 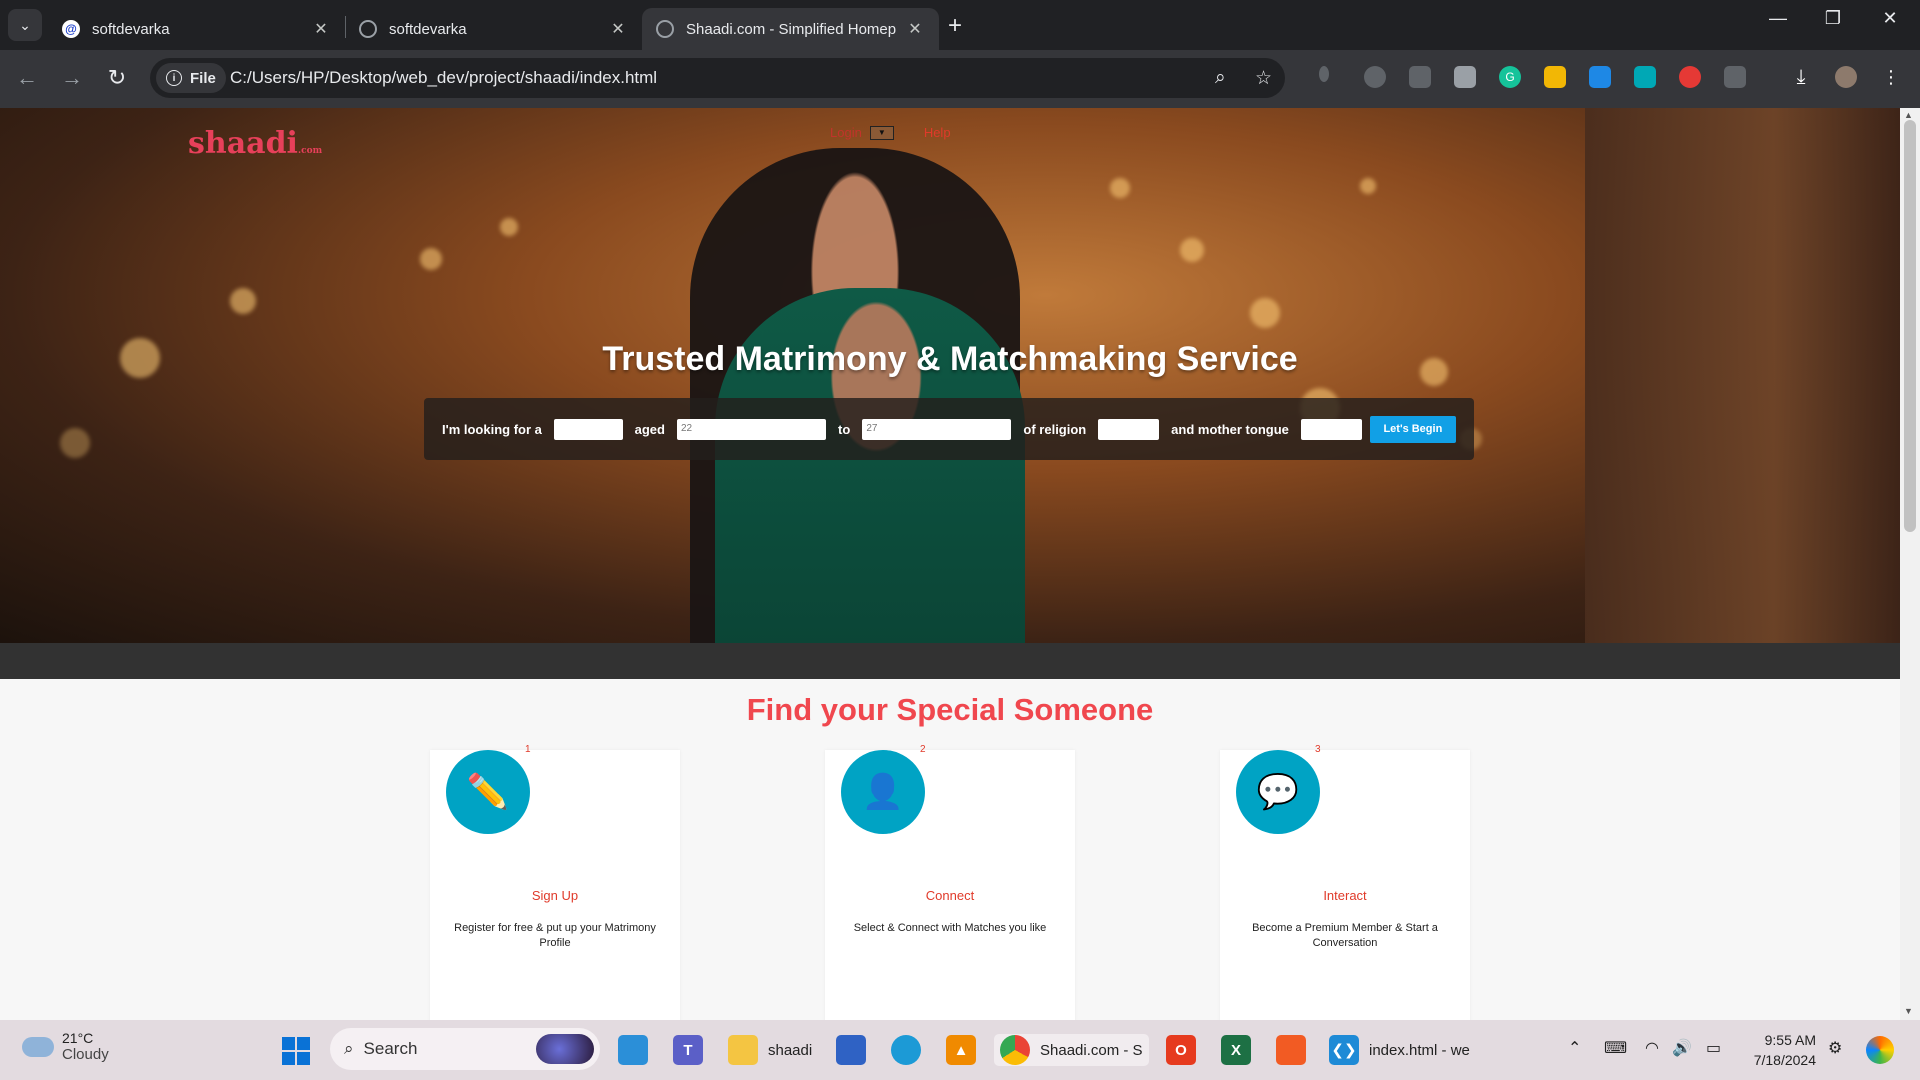 I want to click on new-tab-icon: +, so click(x=955, y=26).